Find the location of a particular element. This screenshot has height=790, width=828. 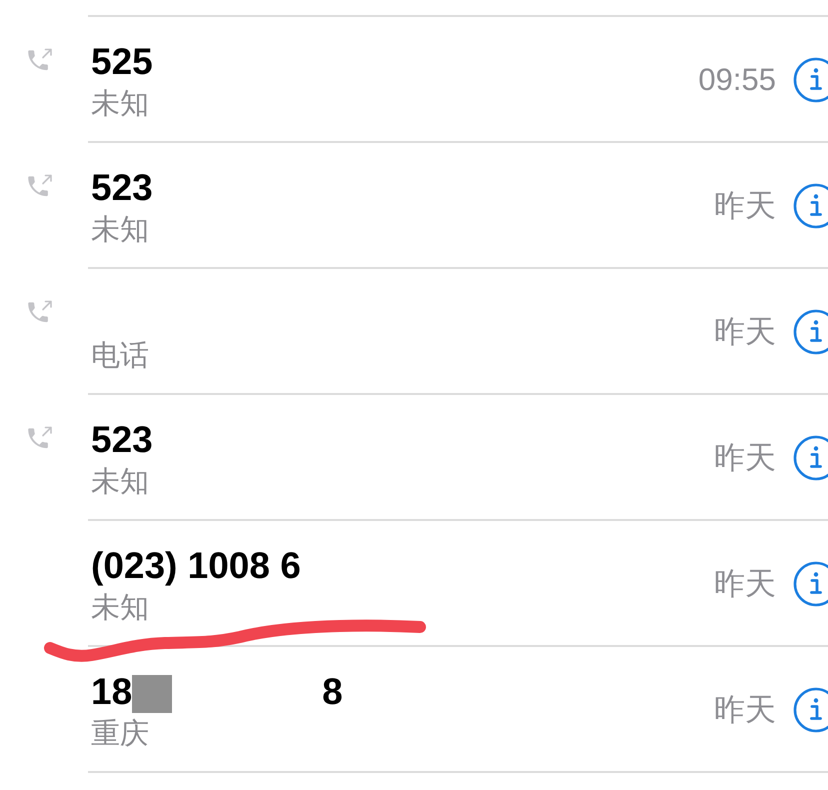

call-label: 电话 is located at coordinates (120, 356).